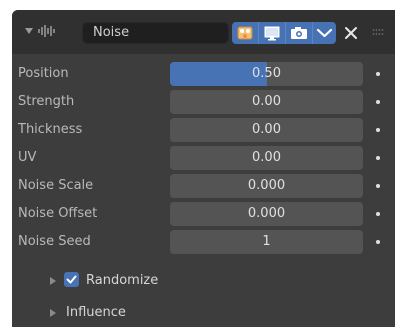 This screenshot has width=395, height=327. Describe the element at coordinates (203, 313) in the screenshot. I see `subpanel-influence: Influence` at that location.